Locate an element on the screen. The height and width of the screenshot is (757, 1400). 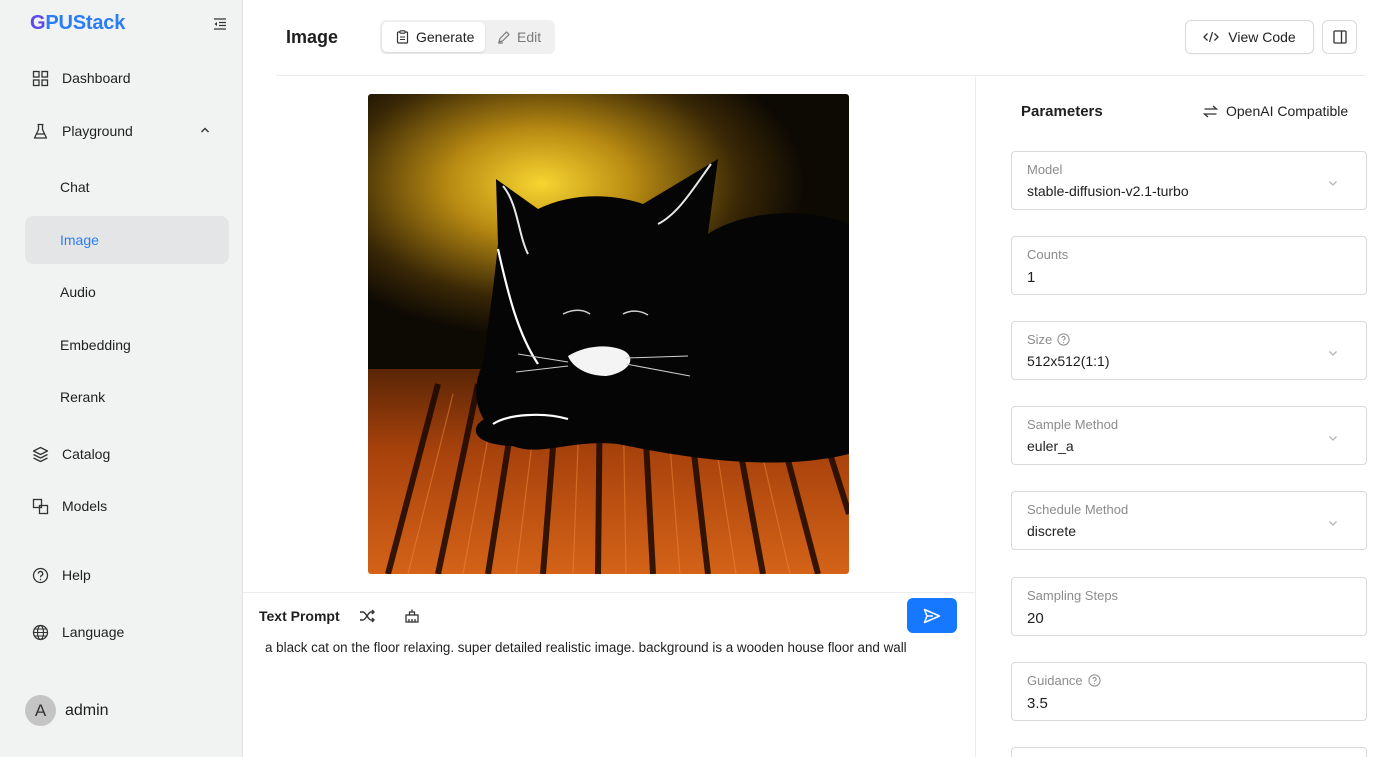
user-menu: A admin is located at coordinates (67, 710).